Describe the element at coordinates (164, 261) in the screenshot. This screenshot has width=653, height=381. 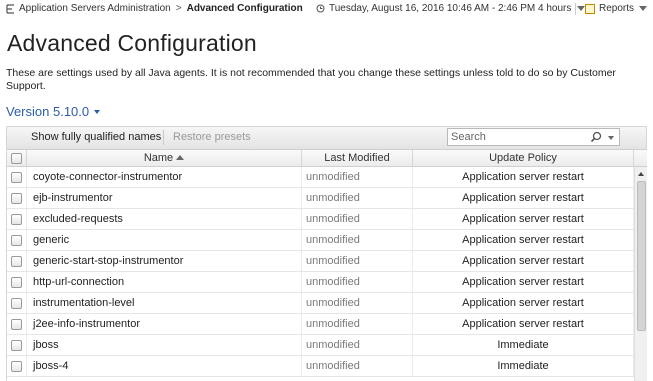
I see `cell-name: generic-start-stop-instrumentor` at that location.